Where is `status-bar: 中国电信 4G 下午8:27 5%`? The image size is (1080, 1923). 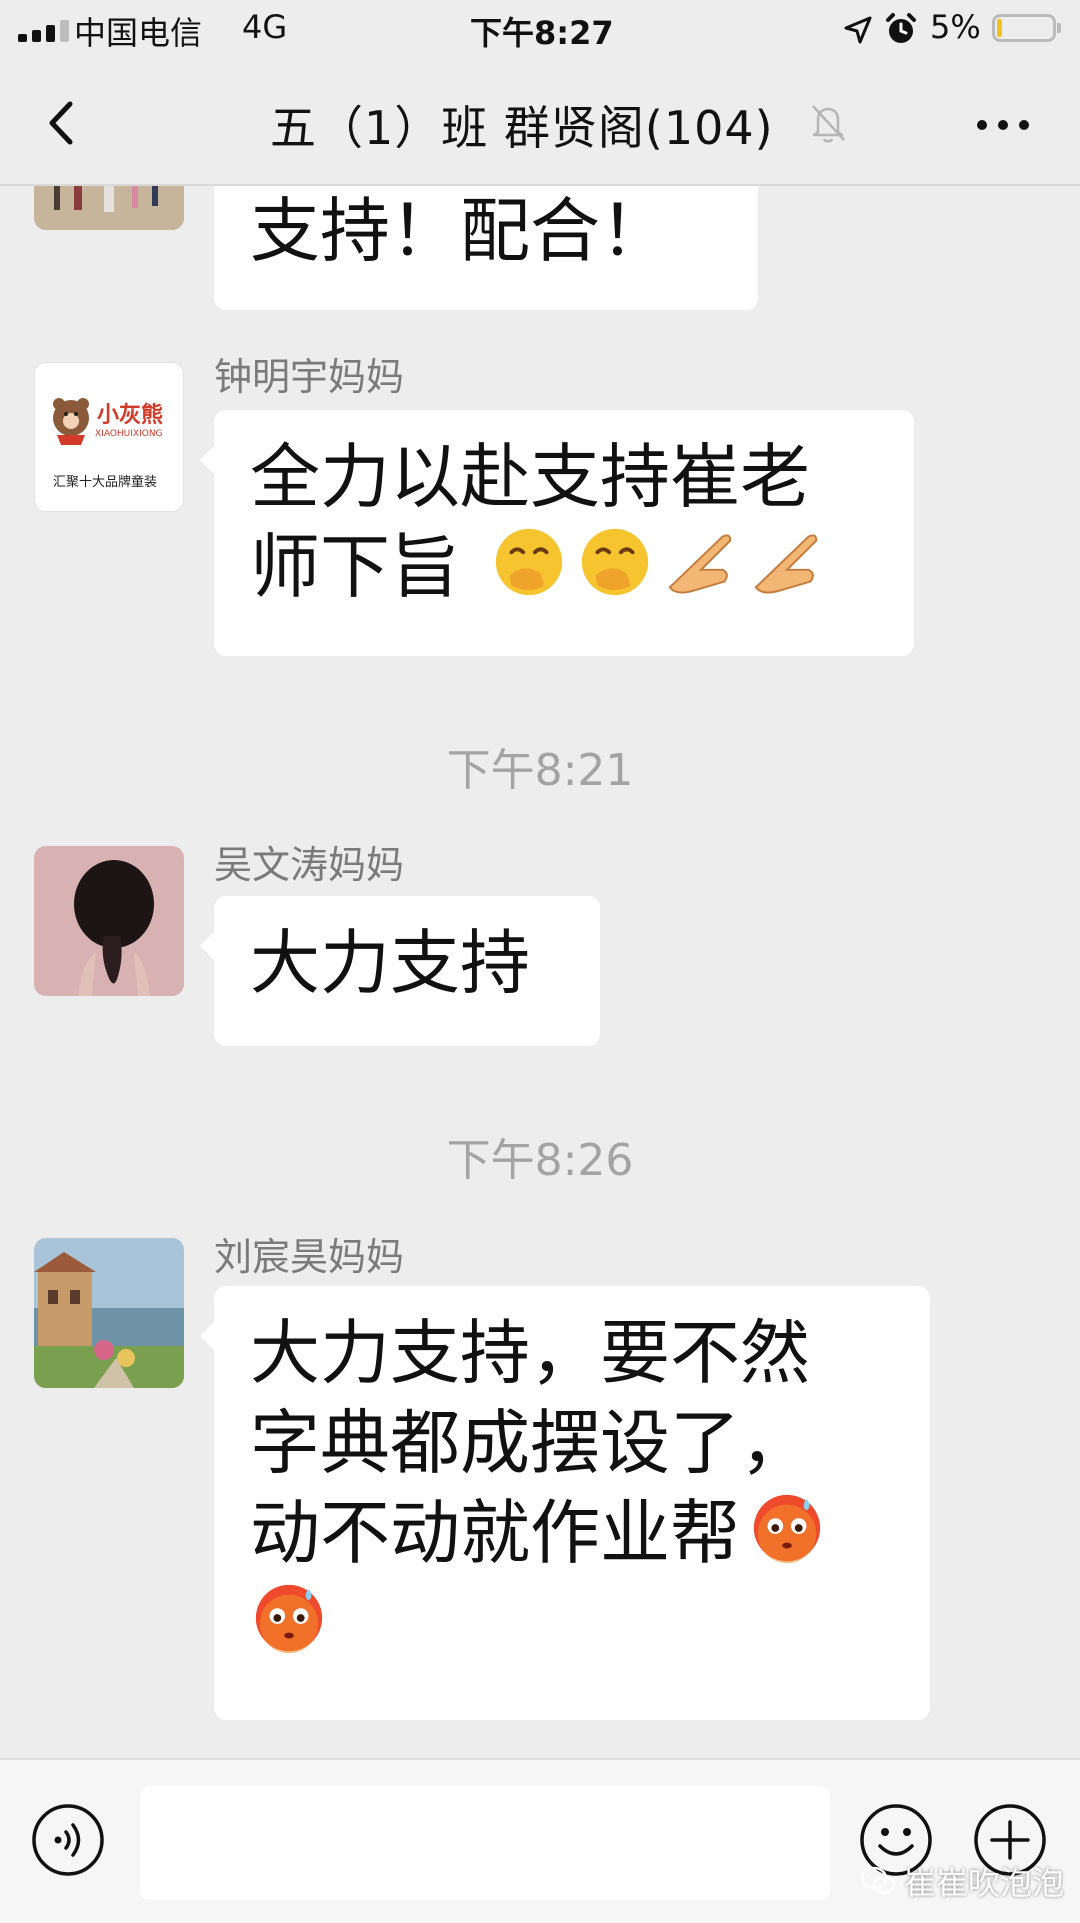 status-bar: 中国电信 4G 下午8:27 5% is located at coordinates (540, 32).